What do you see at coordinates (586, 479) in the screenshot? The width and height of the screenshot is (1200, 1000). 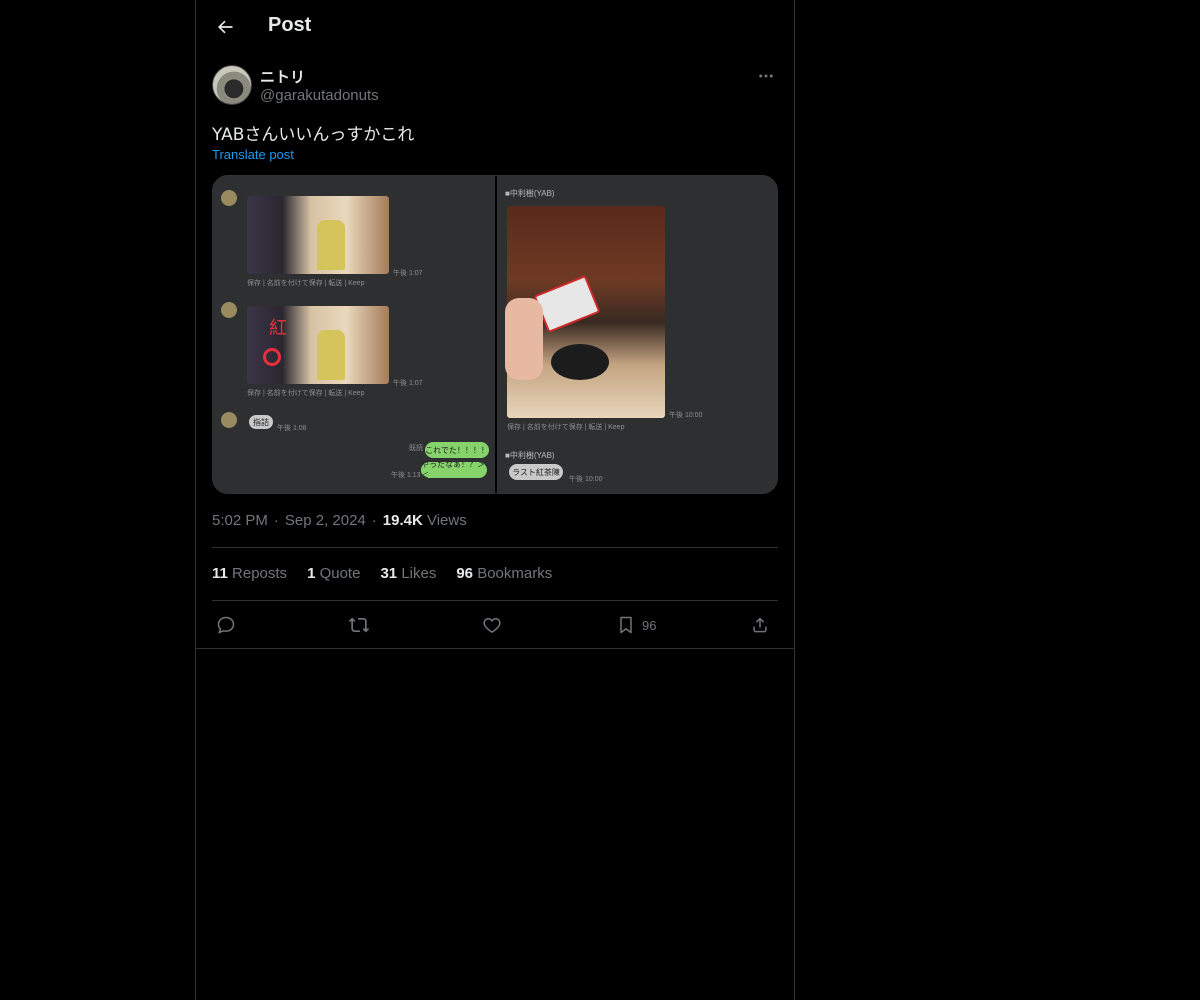 I see `timestamp-6: 午後 10:00` at bounding box center [586, 479].